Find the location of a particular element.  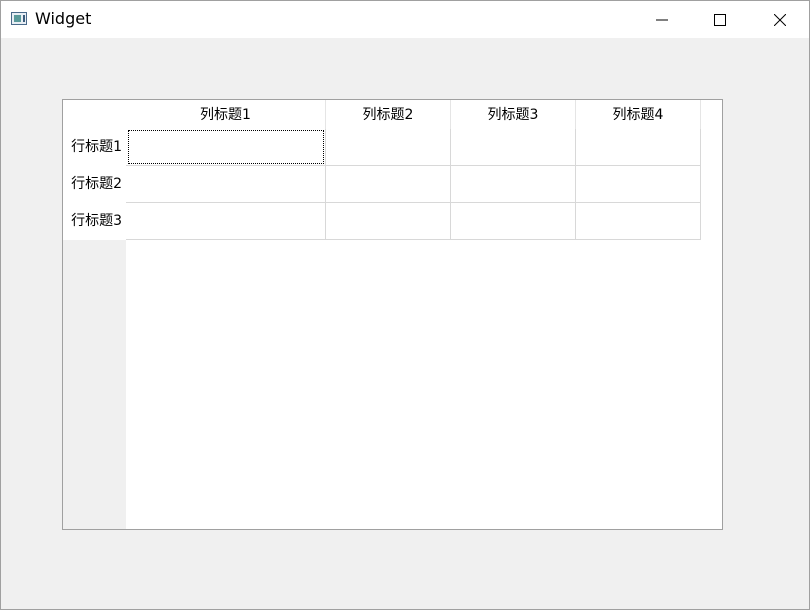

table-cell-r1-c2 is located at coordinates (388, 147).